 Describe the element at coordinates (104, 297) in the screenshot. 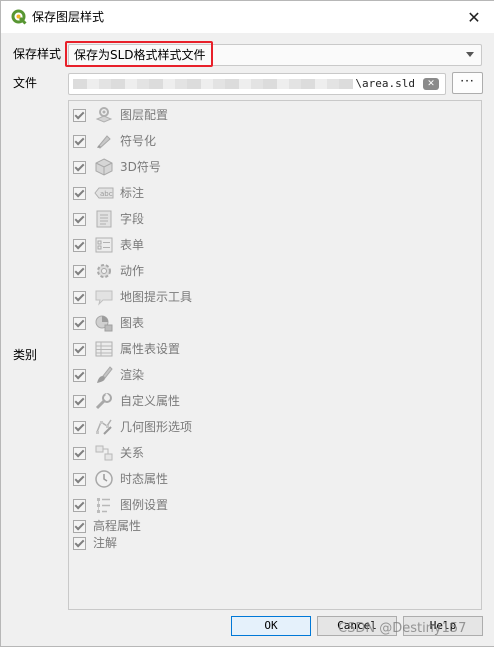

I see `map-tip-icon` at that location.